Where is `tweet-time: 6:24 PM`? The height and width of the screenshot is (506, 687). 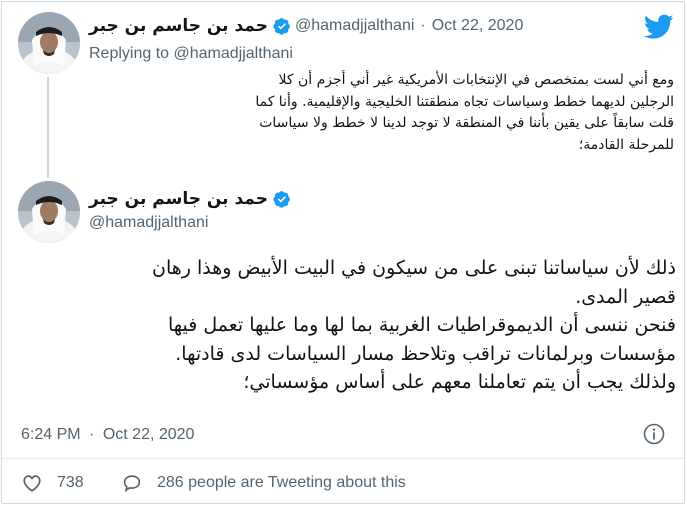
tweet-time: 6:24 PM is located at coordinates (51, 434).